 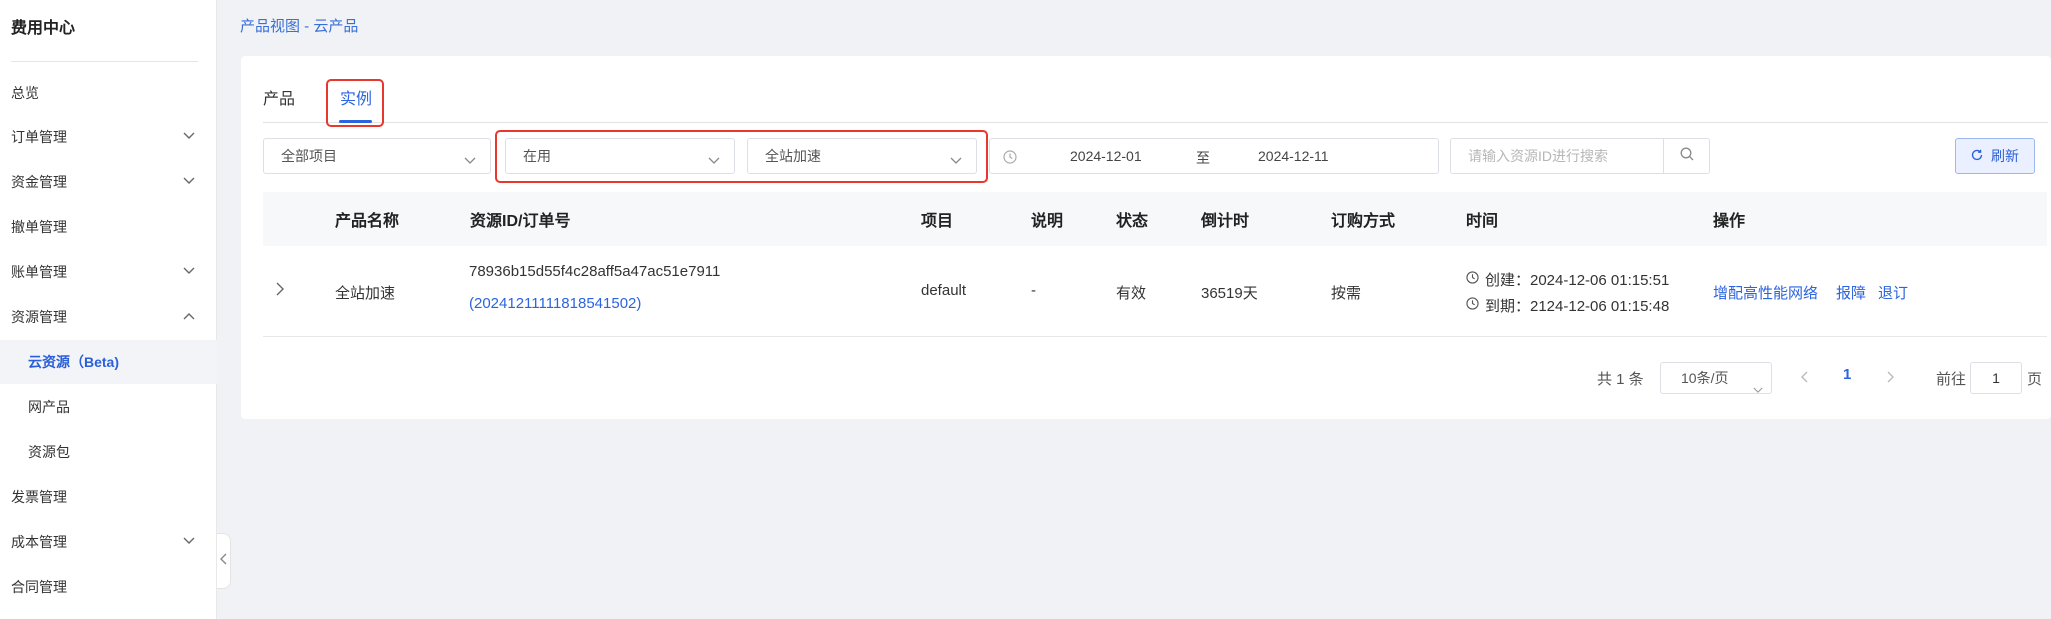 I want to click on refresh-icon, so click(x=1977, y=156).